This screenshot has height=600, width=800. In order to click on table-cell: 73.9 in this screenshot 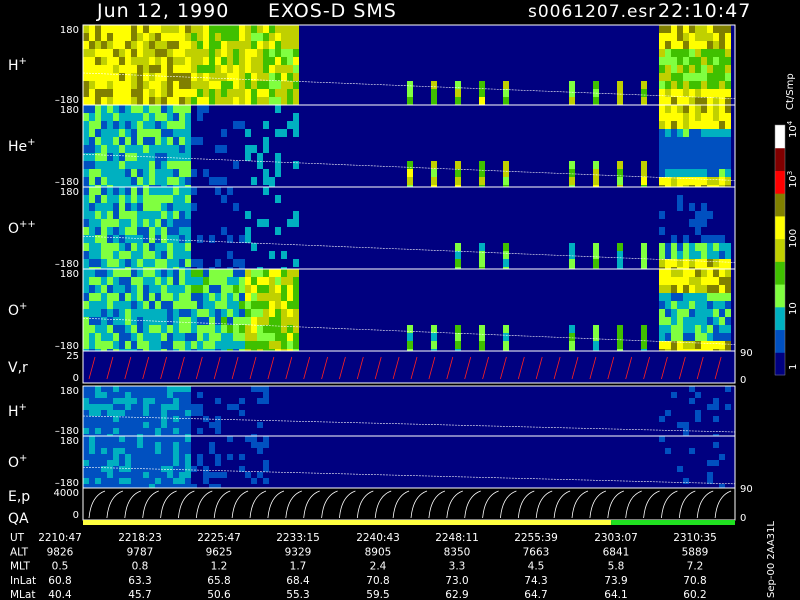, I will do `click(615, 581)`.